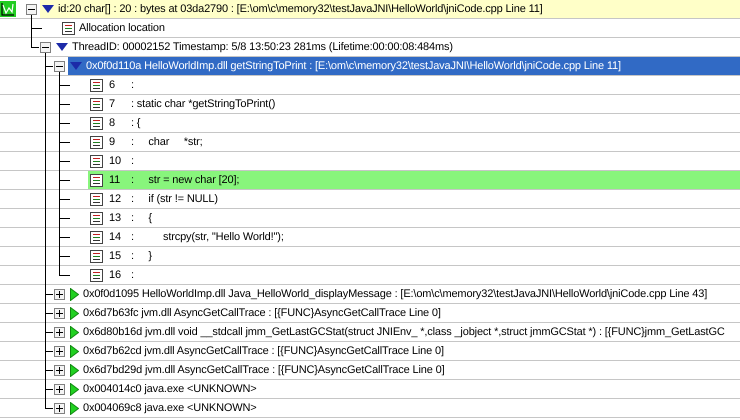 The height and width of the screenshot is (420, 740). What do you see at coordinates (170, 408) in the screenshot?
I see `row-label: 0x004069c8 java.exe <UNKNOWN>` at bounding box center [170, 408].